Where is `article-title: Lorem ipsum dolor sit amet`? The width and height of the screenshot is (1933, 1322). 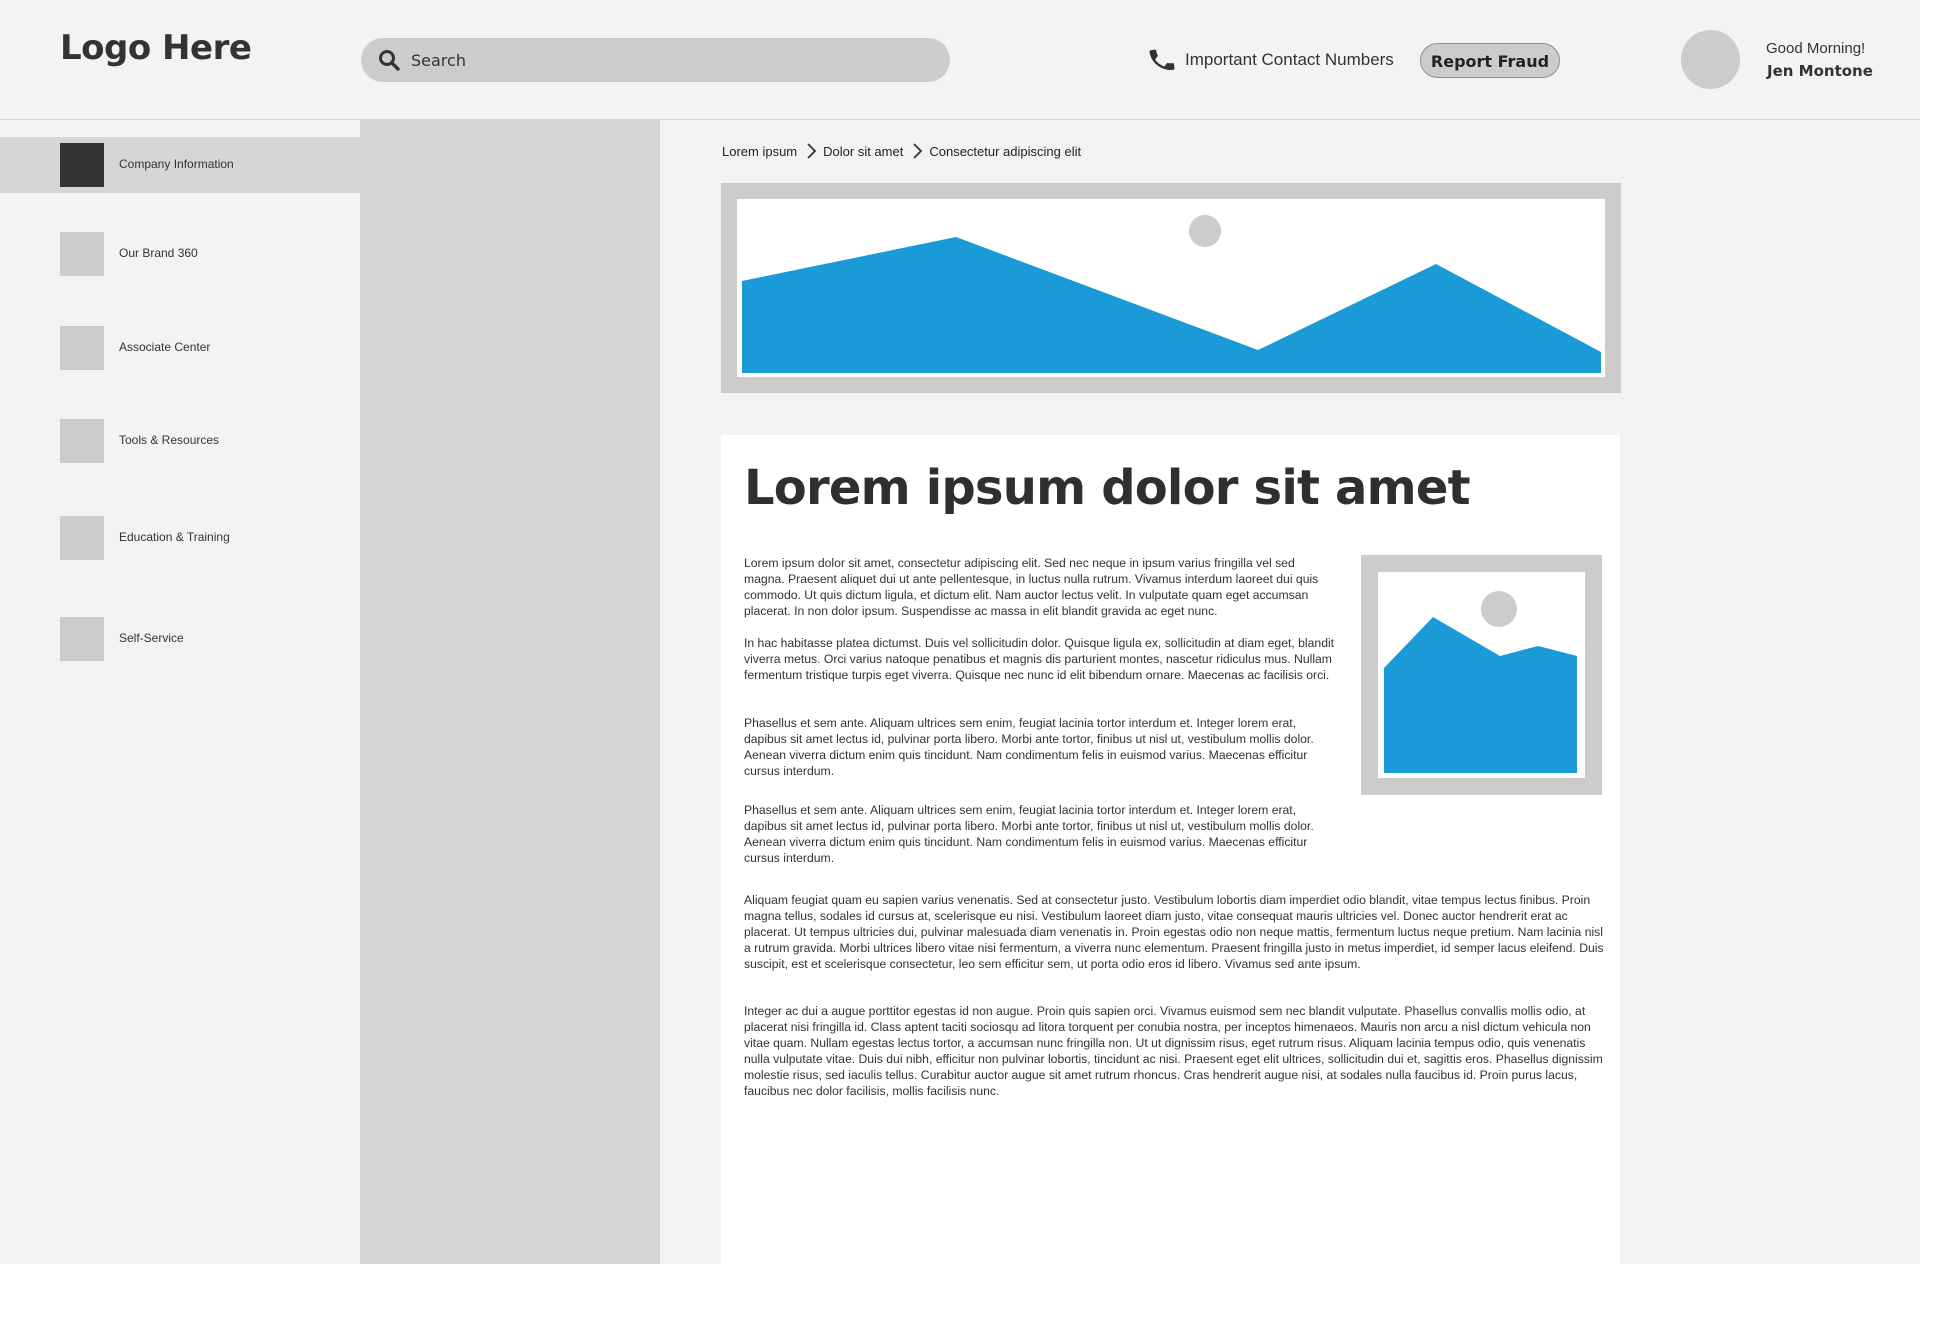
article-title: Lorem ipsum dolor sit amet is located at coordinates (1107, 488).